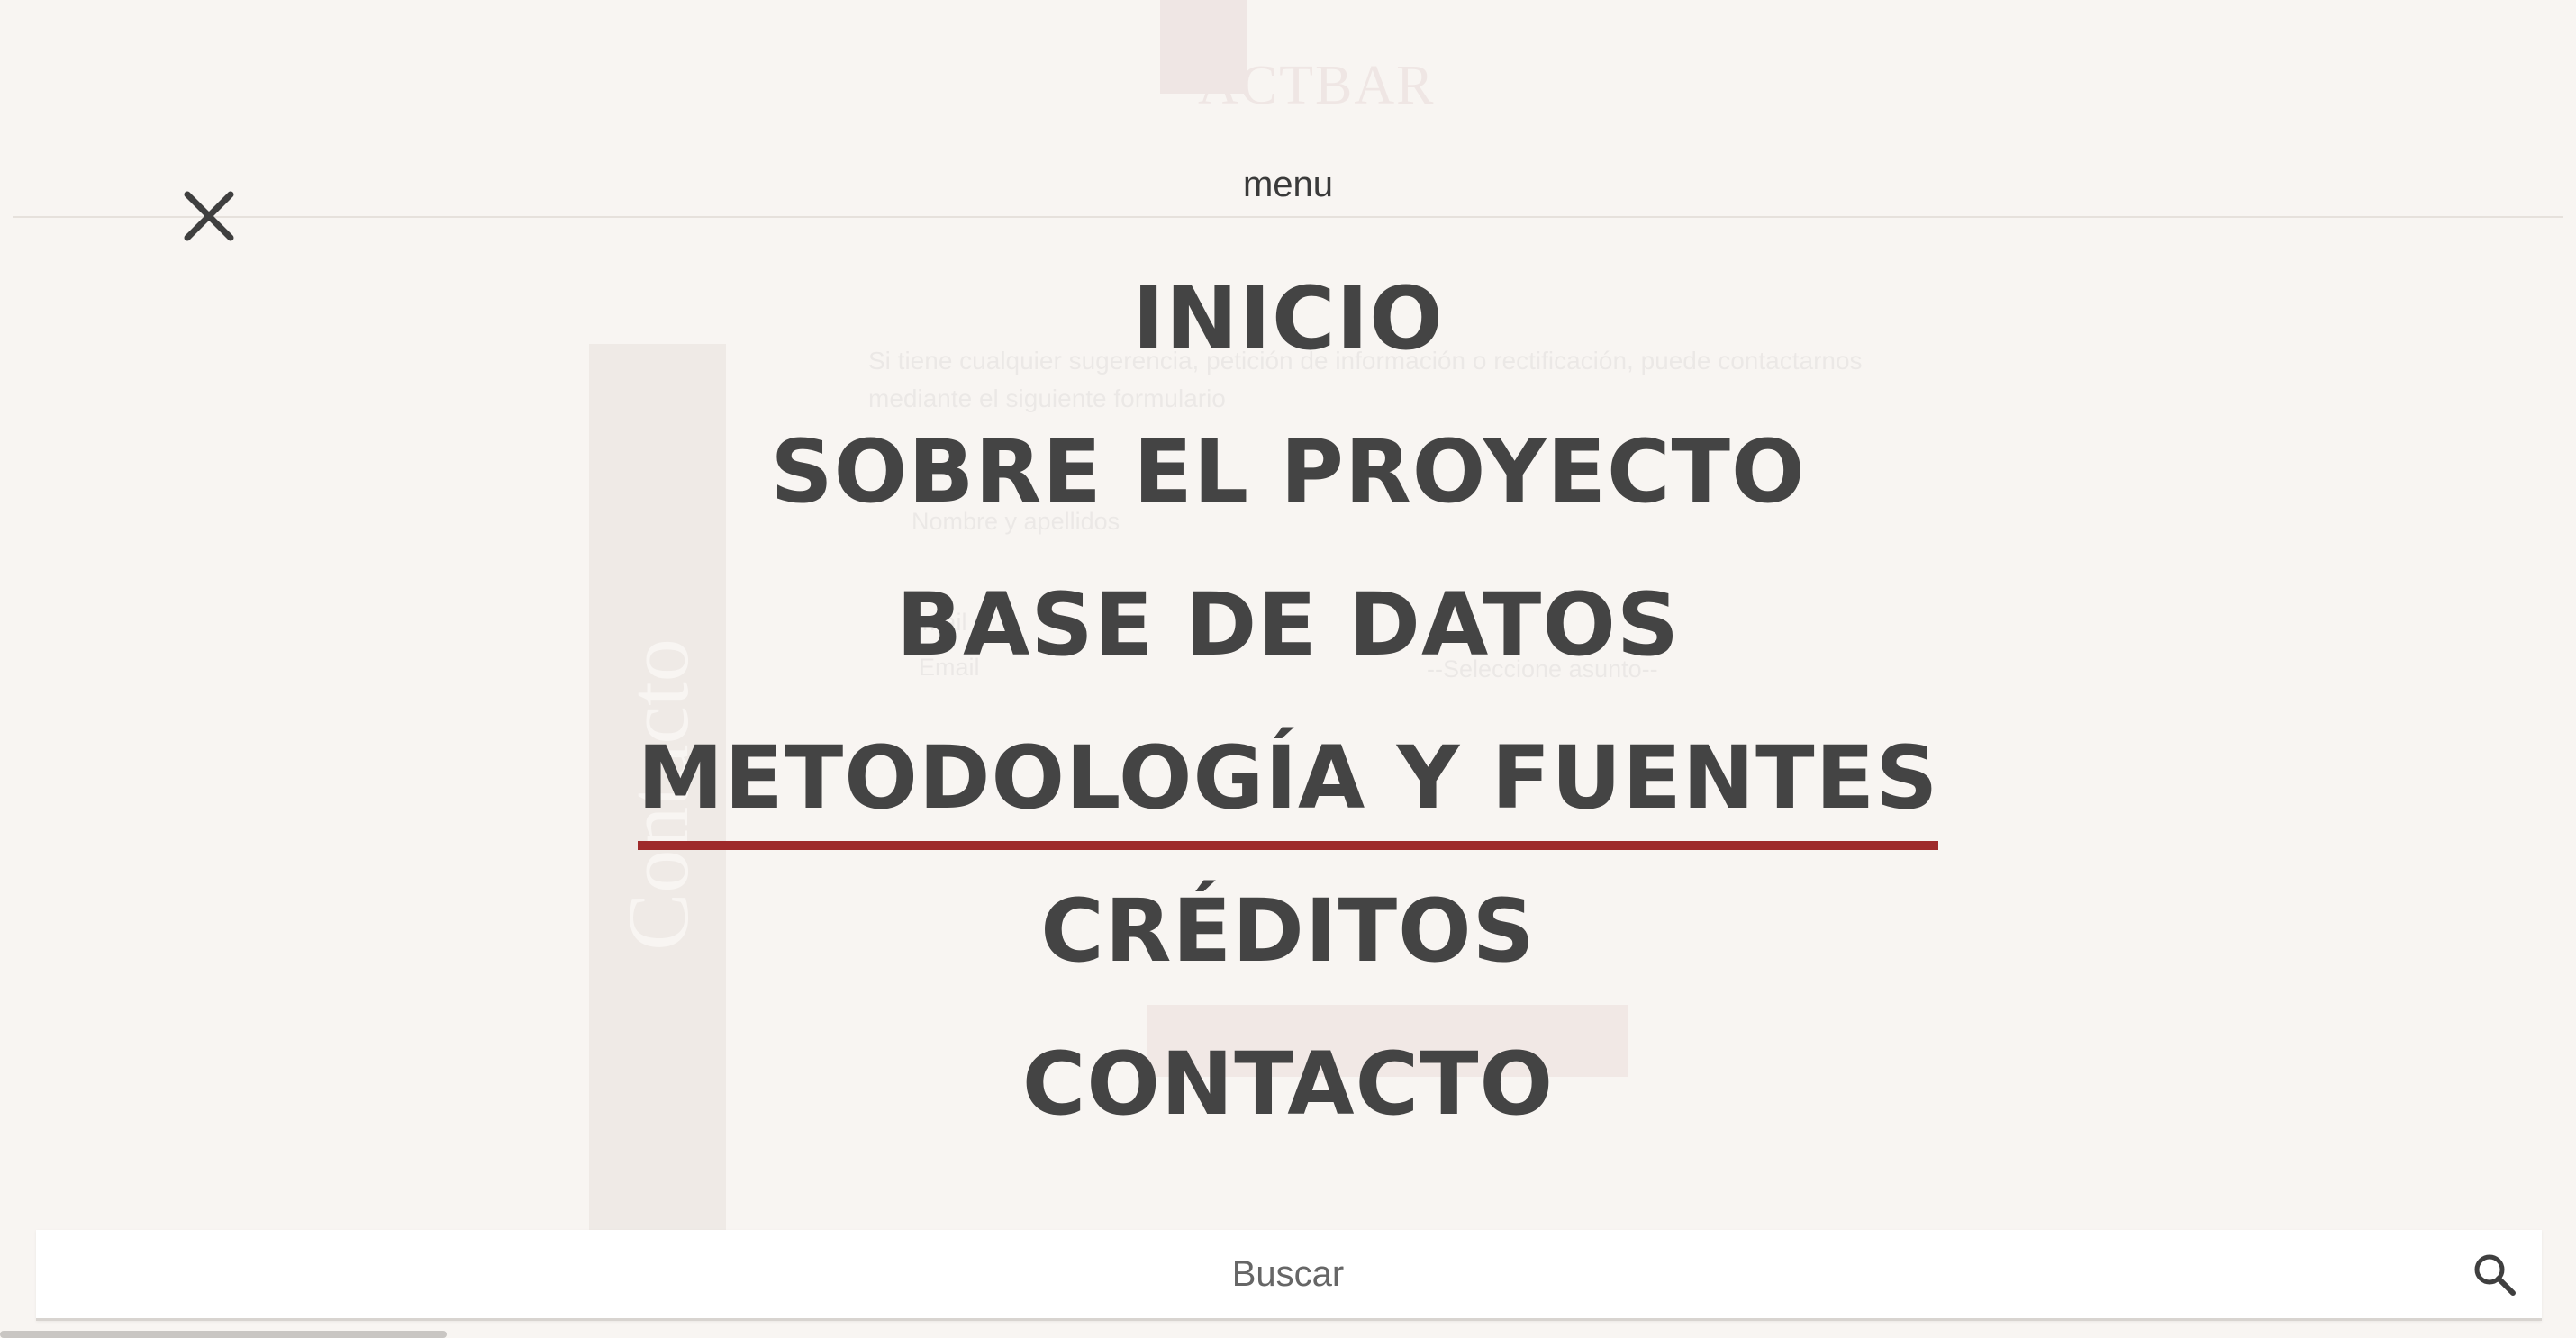 Image resolution: width=2576 pixels, height=1338 pixels. Describe the element at coordinates (1288, 184) in the screenshot. I see `menu-title: menu` at that location.